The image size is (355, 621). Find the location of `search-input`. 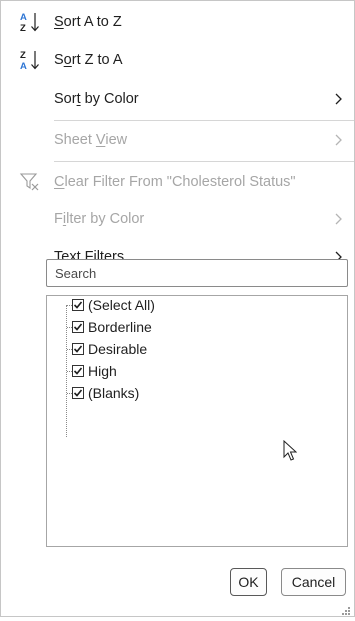

search-input is located at coordinates (195, 273).